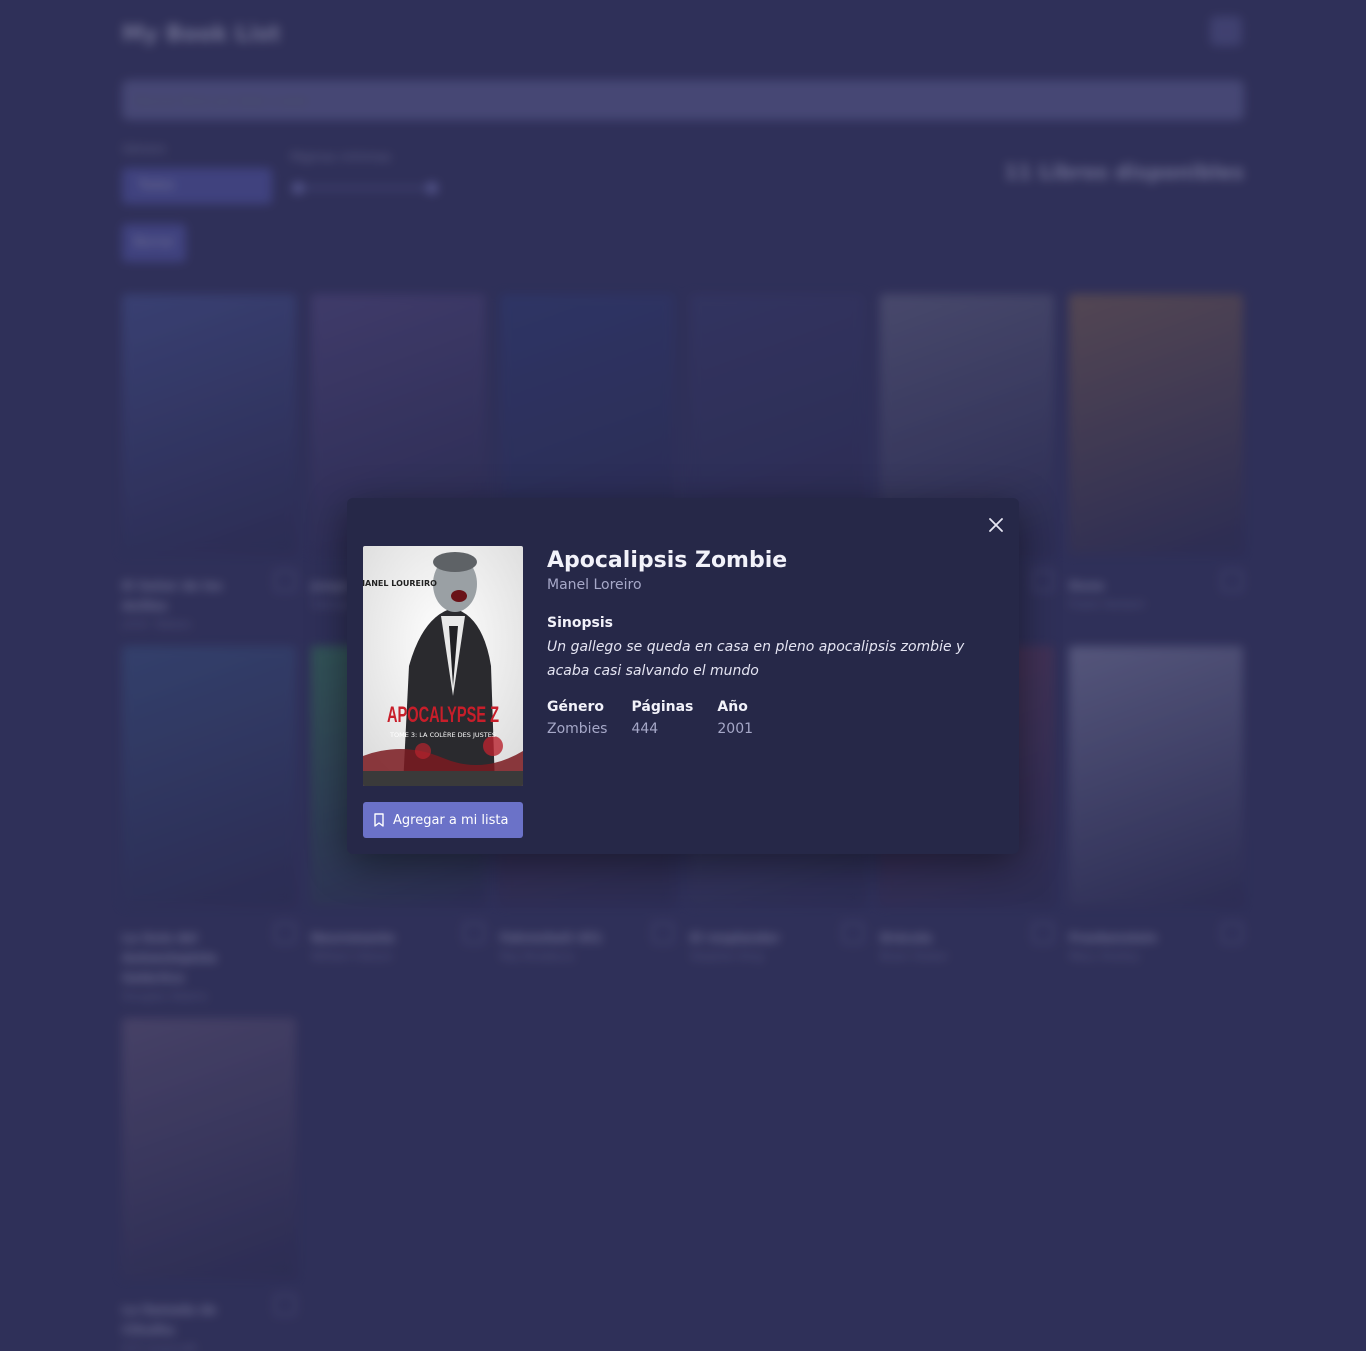 The height and width of the screenshot is (1351, 1366). I want to click on cover-author-text: MANEL LOUREIRO, so click(400, 583).